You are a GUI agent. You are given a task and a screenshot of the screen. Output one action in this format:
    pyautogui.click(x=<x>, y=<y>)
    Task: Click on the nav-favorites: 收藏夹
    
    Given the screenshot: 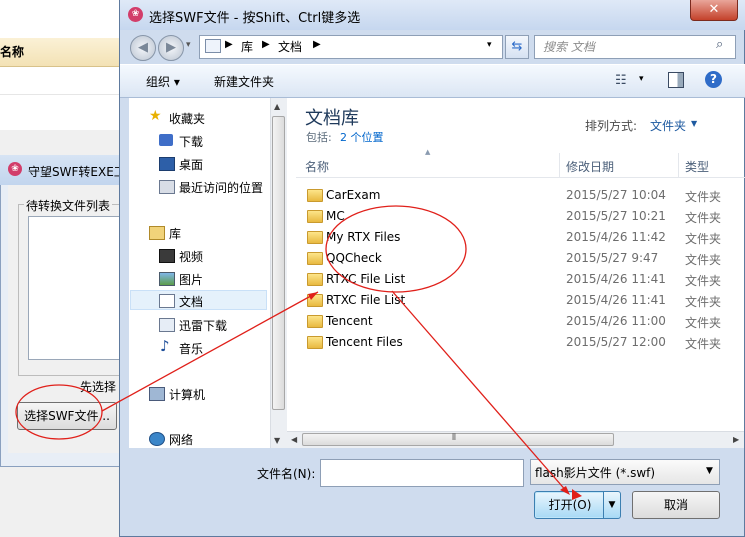 What is the action you would take?
    pyautogui.click(x=187, y=118)
    